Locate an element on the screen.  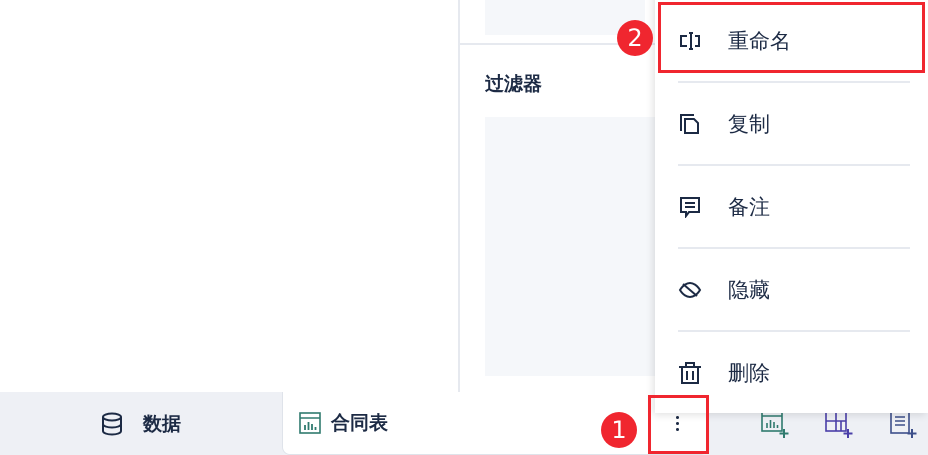
more-icon is located at coordinates (678, 423).